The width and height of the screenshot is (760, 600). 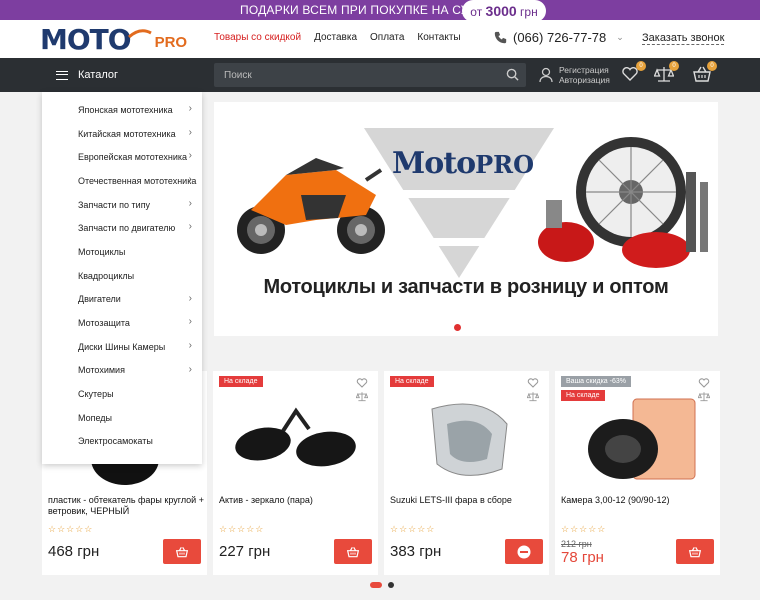 What do you see at coordinates (122, 75) in the screenshot?
I see `catalog-button: Каталог` at bounding box center [122, 75].